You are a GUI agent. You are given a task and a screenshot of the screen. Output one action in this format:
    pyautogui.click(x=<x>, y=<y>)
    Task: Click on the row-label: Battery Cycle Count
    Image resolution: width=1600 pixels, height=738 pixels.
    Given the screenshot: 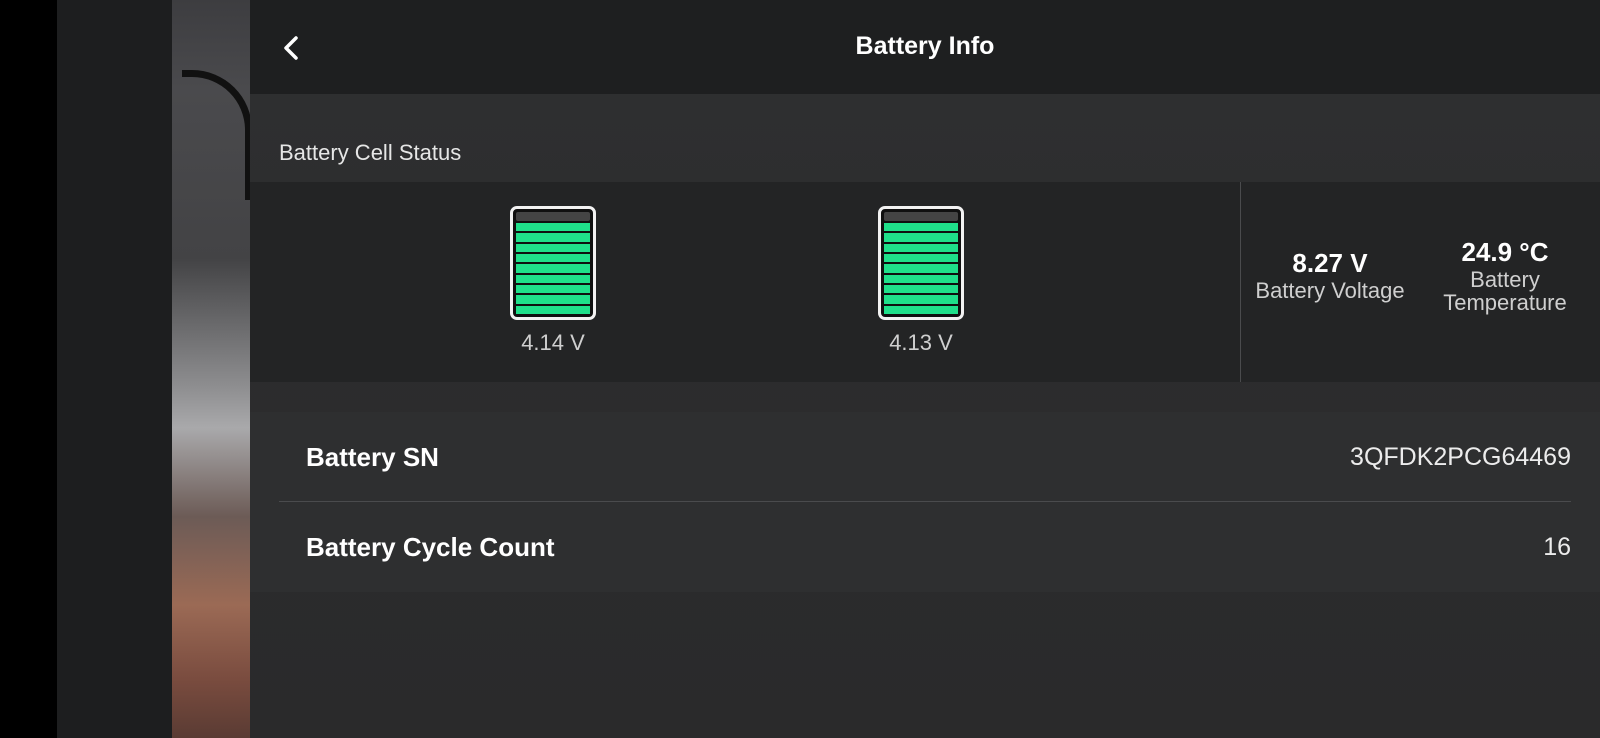 What is the action you would take?
    pyautogui.click(x=430, y=547)
    